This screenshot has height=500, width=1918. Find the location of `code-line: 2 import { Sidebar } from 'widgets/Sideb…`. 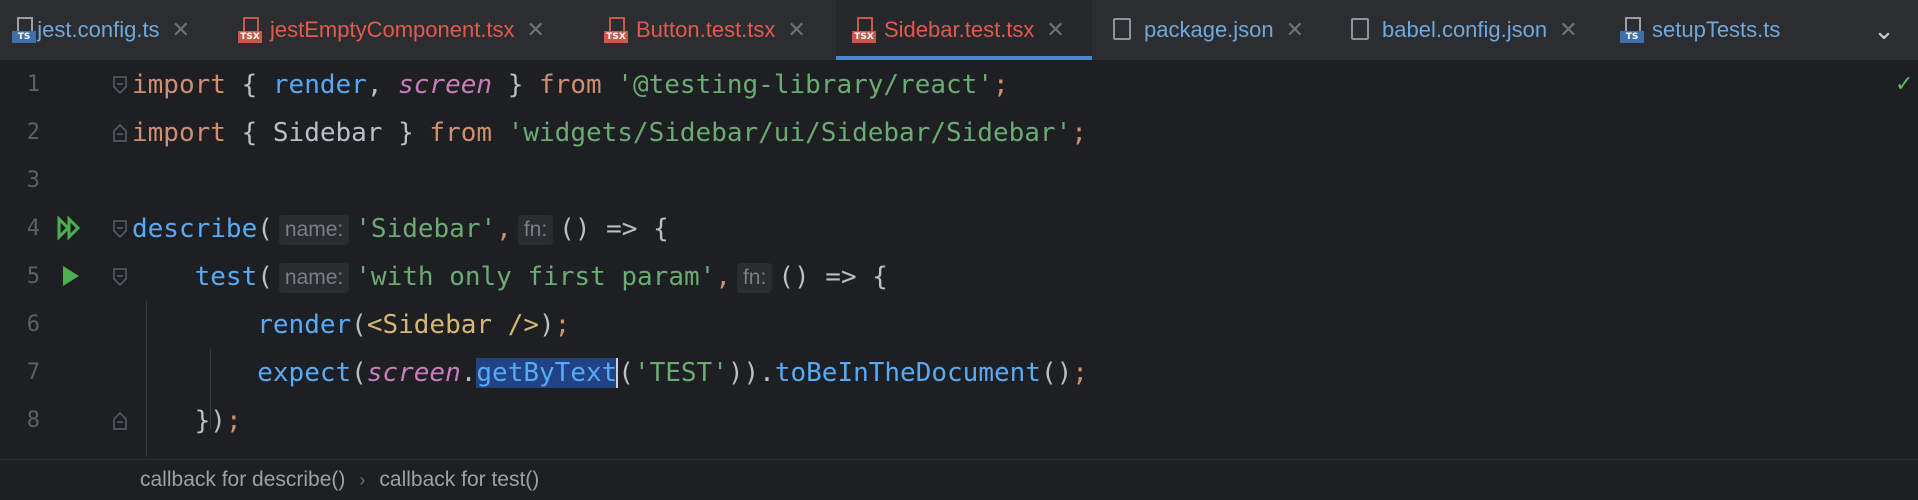

code-line: 2 import { Sidebar } from 'widgets/Sideb… is located at coordinates (959, 133).